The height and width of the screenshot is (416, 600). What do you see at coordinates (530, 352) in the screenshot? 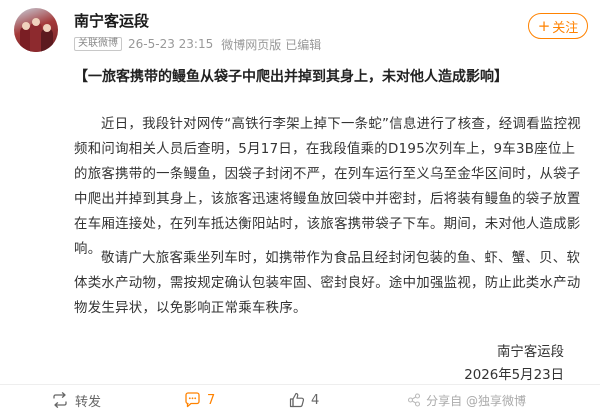
I see `post-signature: 南宁客运段` at bounding box center [530, 352].